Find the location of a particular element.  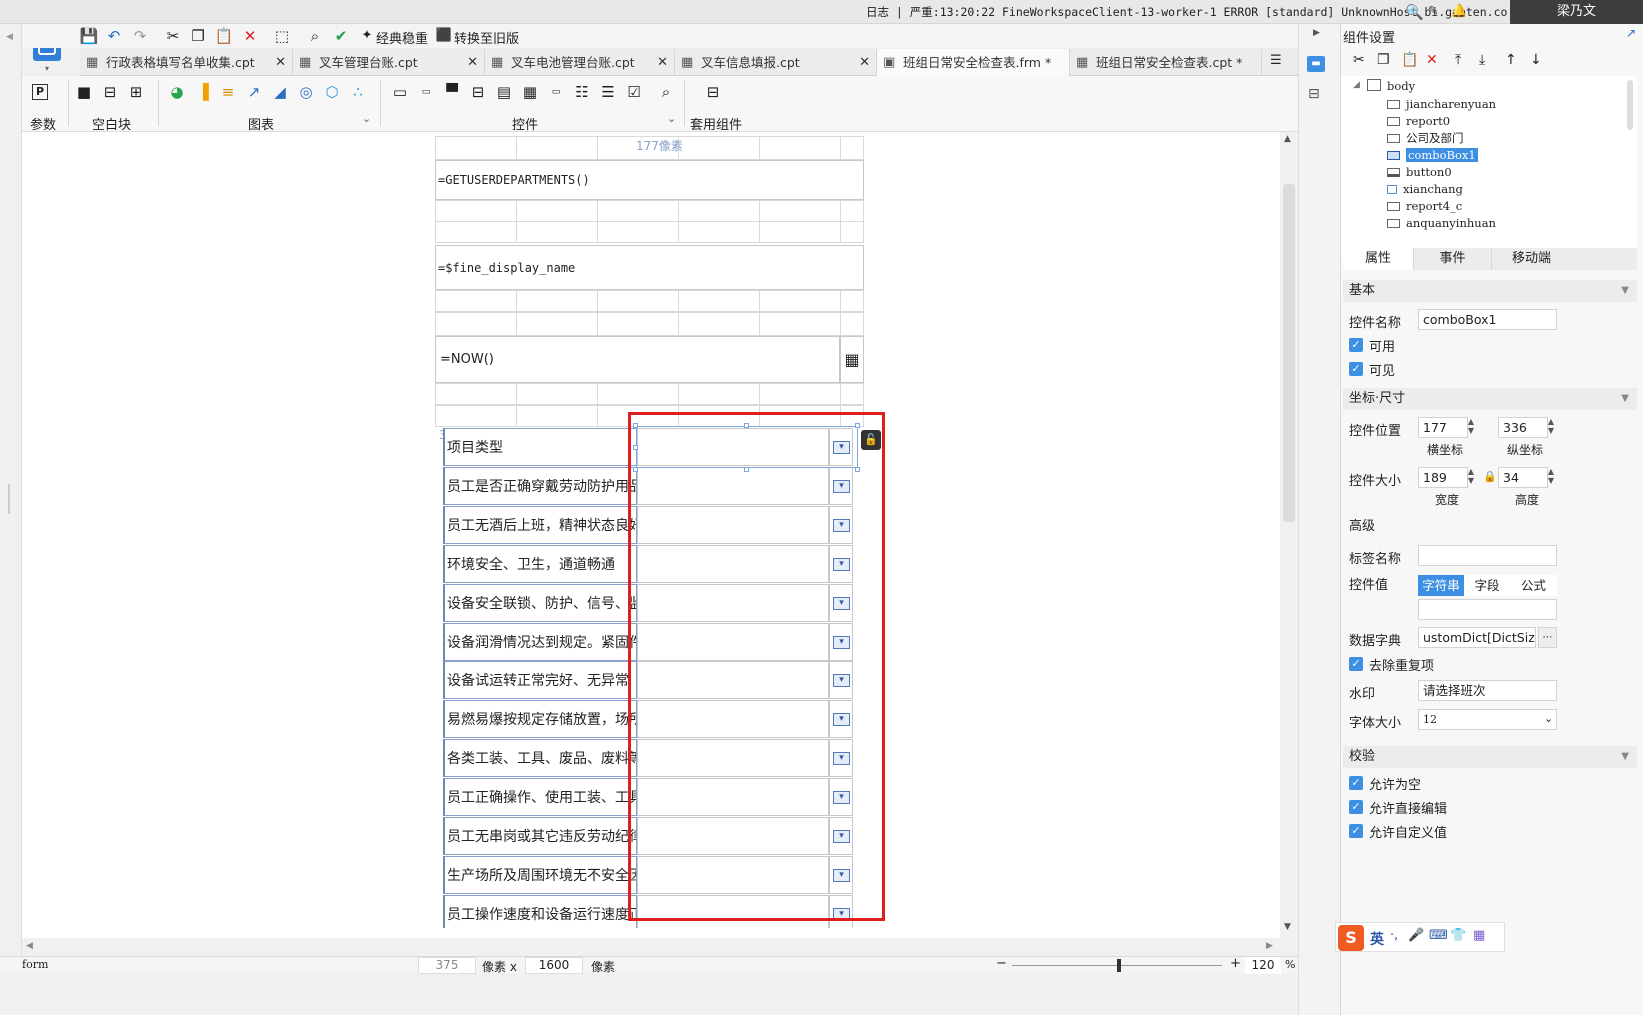

section-basic: 基本 ▼ is located at coordinates (1490, 291).